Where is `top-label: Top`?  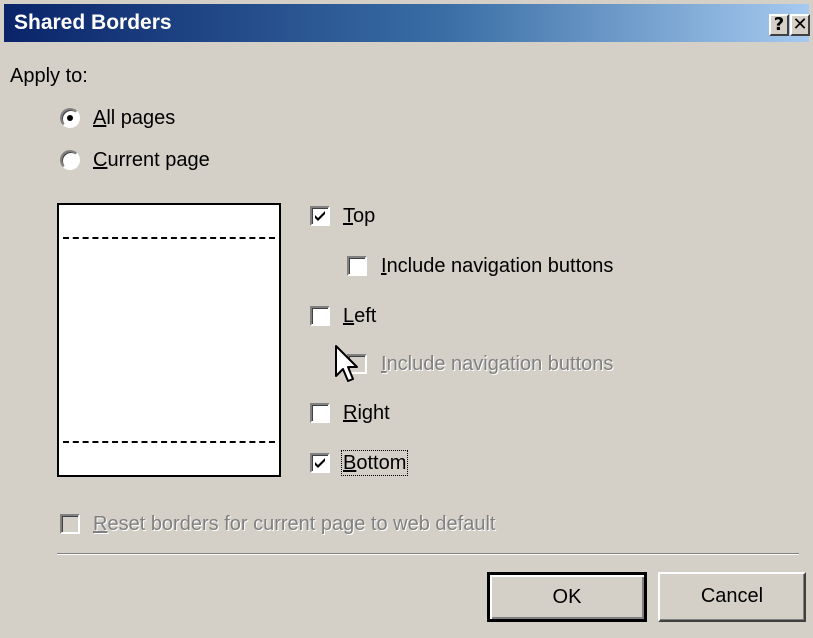 top-label: Top is located at coordinates (359, 216).